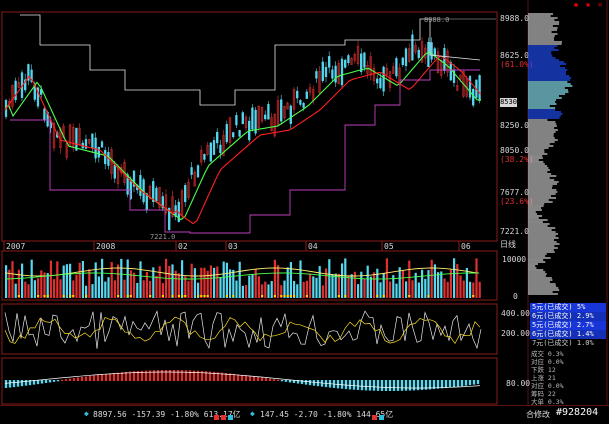 The width and height of the screenshot is (609, 424). What do you see at coordinates (550, 154) in the screenshot?
I see `chip-distribution-profile` at bounding box center [550, 154].